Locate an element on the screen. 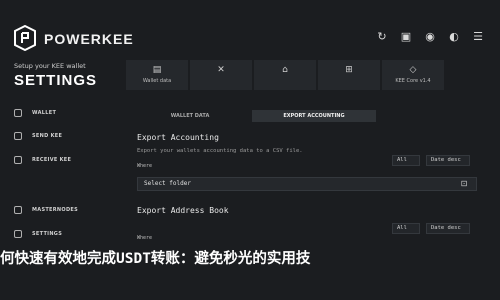  tab-core: ◇ KEE Core v1.4 is located at coordinates (413, 75).